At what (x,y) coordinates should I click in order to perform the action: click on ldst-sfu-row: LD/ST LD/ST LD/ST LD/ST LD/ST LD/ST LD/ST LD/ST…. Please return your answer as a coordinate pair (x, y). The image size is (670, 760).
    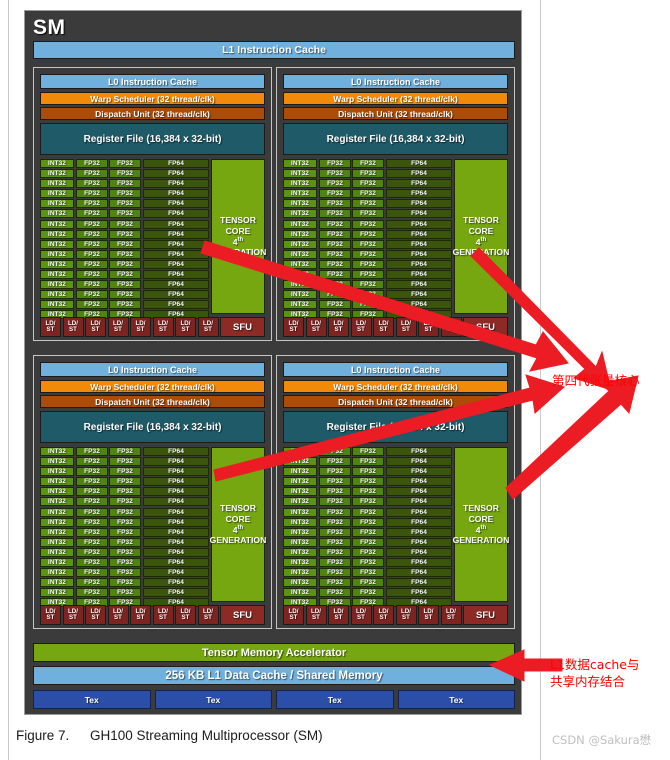
    Looking at the image, I should click on (152, 615).